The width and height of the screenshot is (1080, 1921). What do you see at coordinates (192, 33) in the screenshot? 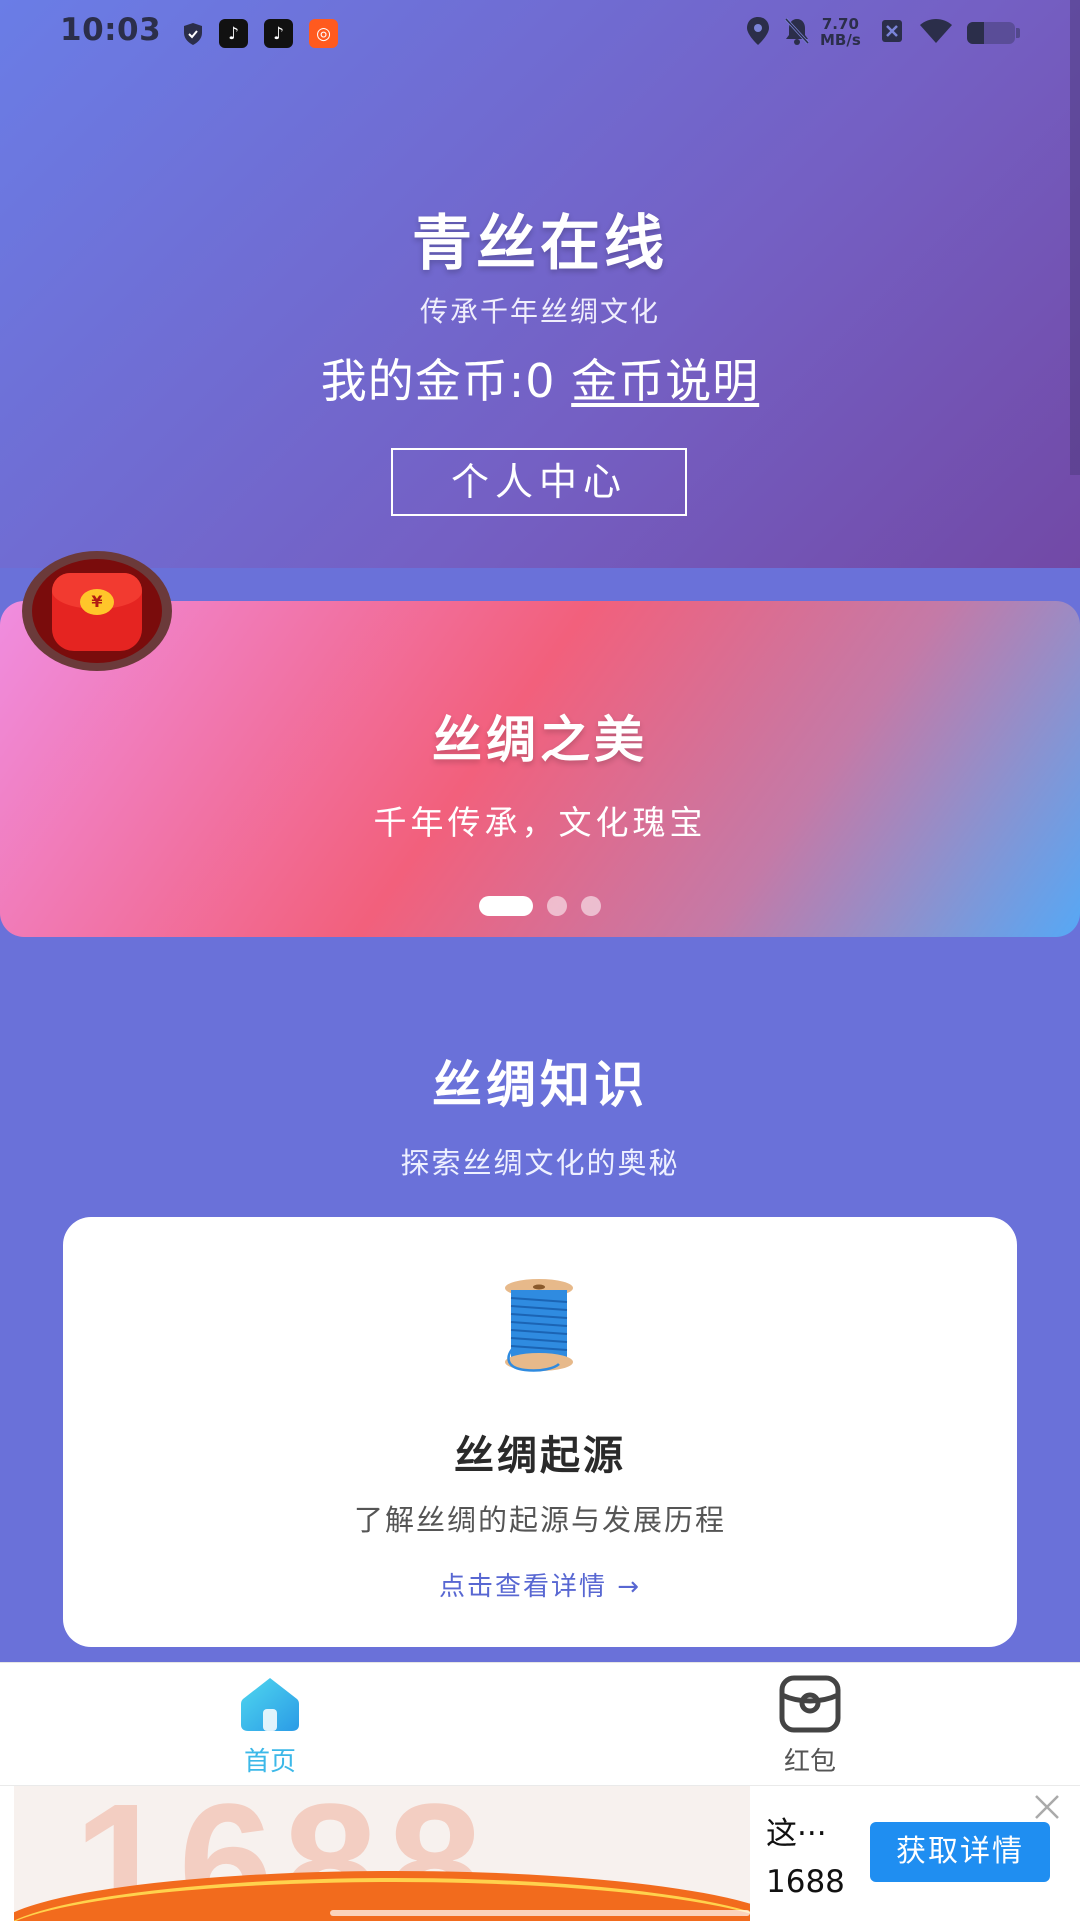
I see `shield-icon` at bounding box center [192, 33].